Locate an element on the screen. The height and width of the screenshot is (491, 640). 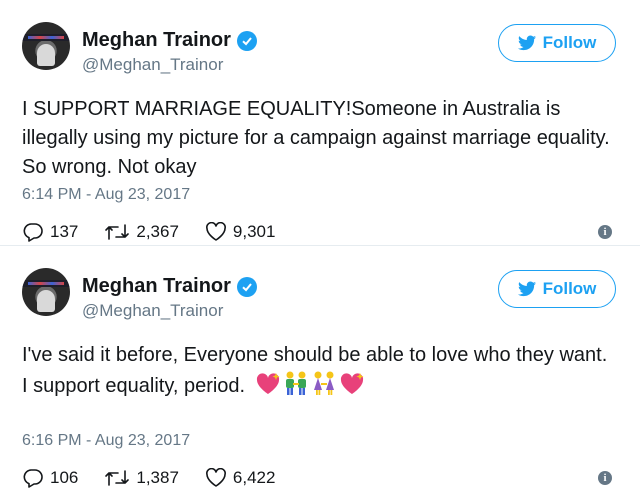
tweet-actions: 106 1,387 6,422 is located at coordinates (161, 478).